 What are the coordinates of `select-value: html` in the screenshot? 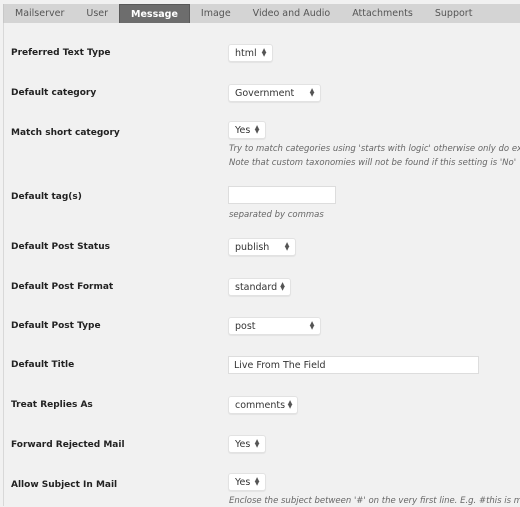 It's located at (246, 53).